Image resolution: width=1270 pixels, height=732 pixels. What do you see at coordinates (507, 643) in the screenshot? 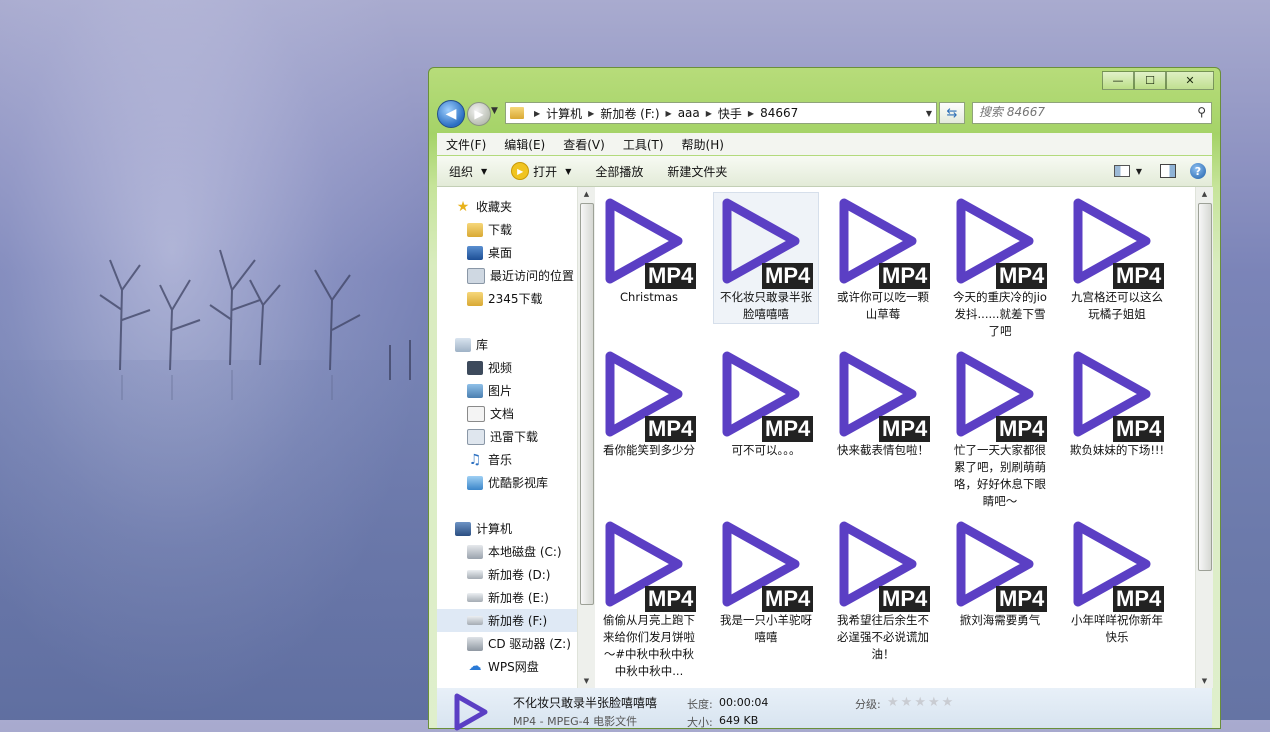
I see `nav-cd-drive-z: CD 驱动器 (Z:)` at bounding box center [507, 643].